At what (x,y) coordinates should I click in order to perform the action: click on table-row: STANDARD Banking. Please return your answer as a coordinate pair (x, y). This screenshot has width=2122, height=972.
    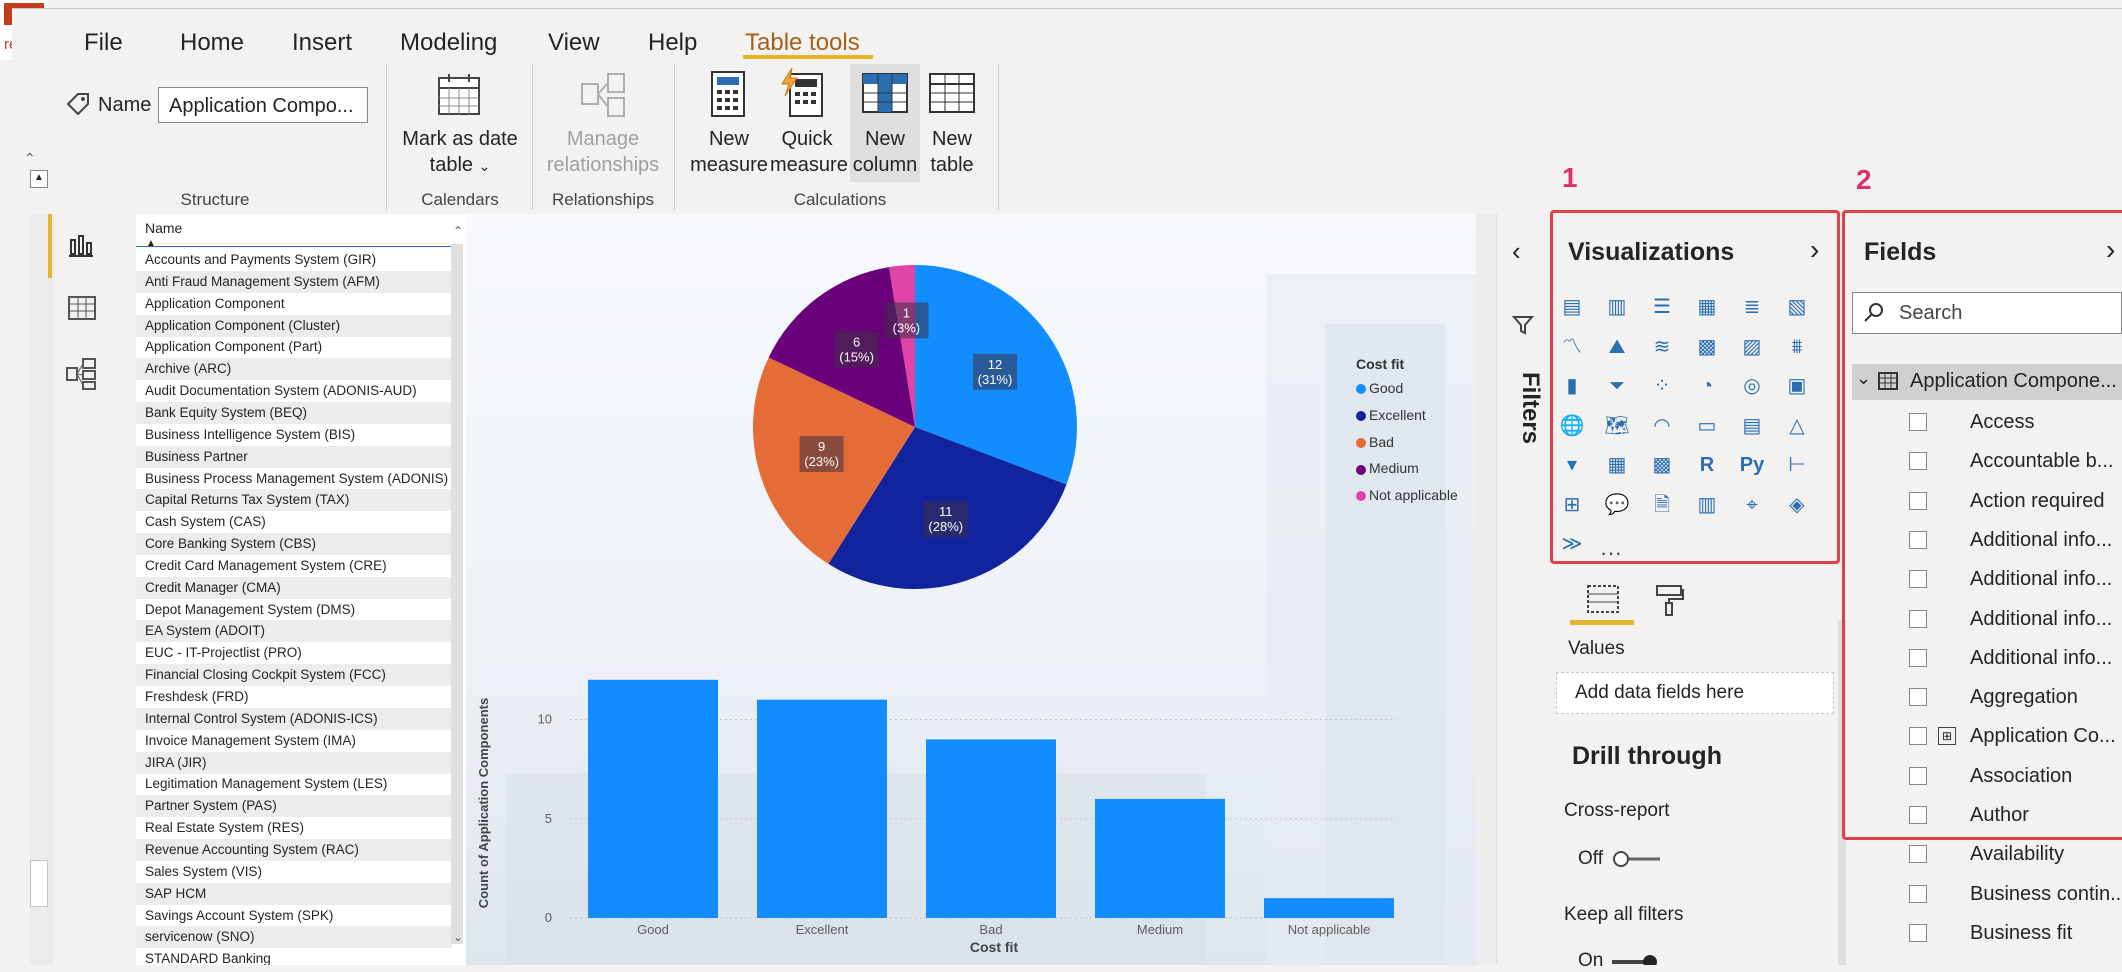
    Looking at the image, I should click on (294, 956).